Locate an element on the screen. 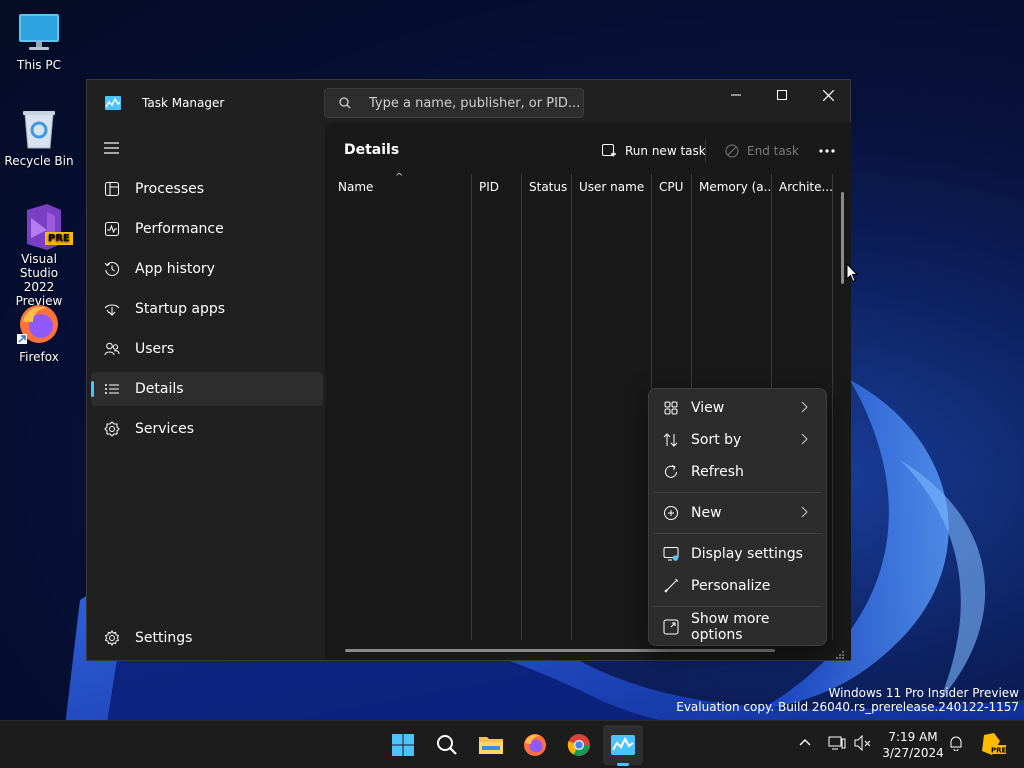 The height and width of the screenshot is (768, 1024). sidebar-item-label: Services is located at coordinates (165, 429).